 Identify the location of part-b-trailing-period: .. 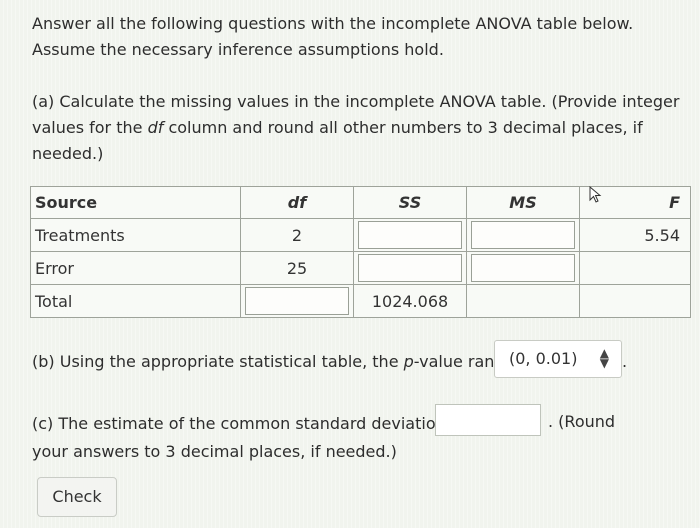
(625, 361).